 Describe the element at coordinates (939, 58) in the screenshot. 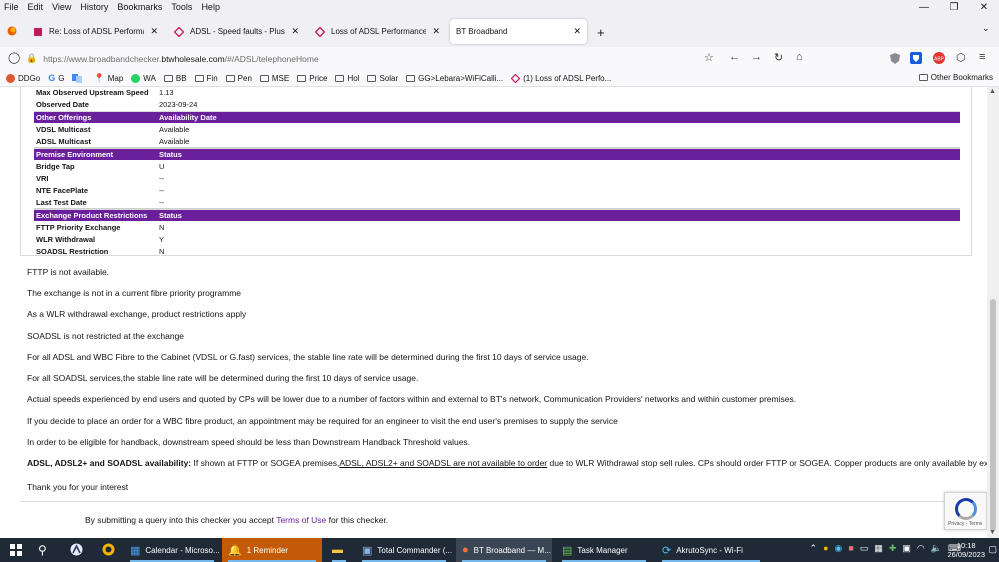

I see `adblock-icon: ABP` at that location.